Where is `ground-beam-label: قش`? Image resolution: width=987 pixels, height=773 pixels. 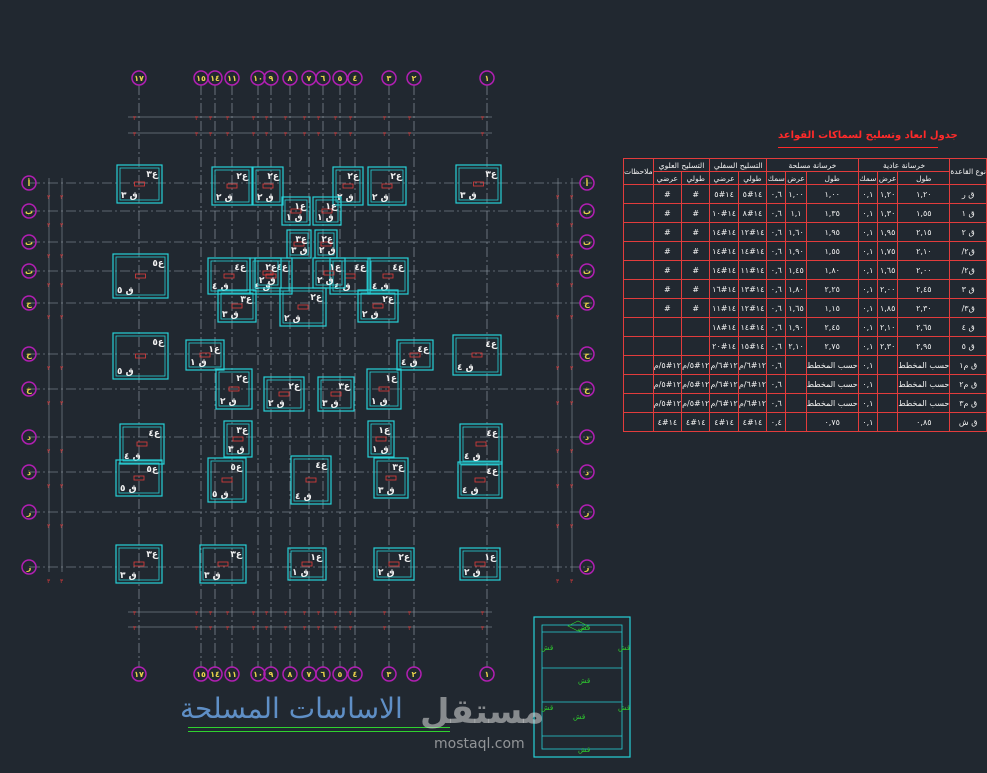
ground-beam-label: قش is located at coordinates (584, 750).